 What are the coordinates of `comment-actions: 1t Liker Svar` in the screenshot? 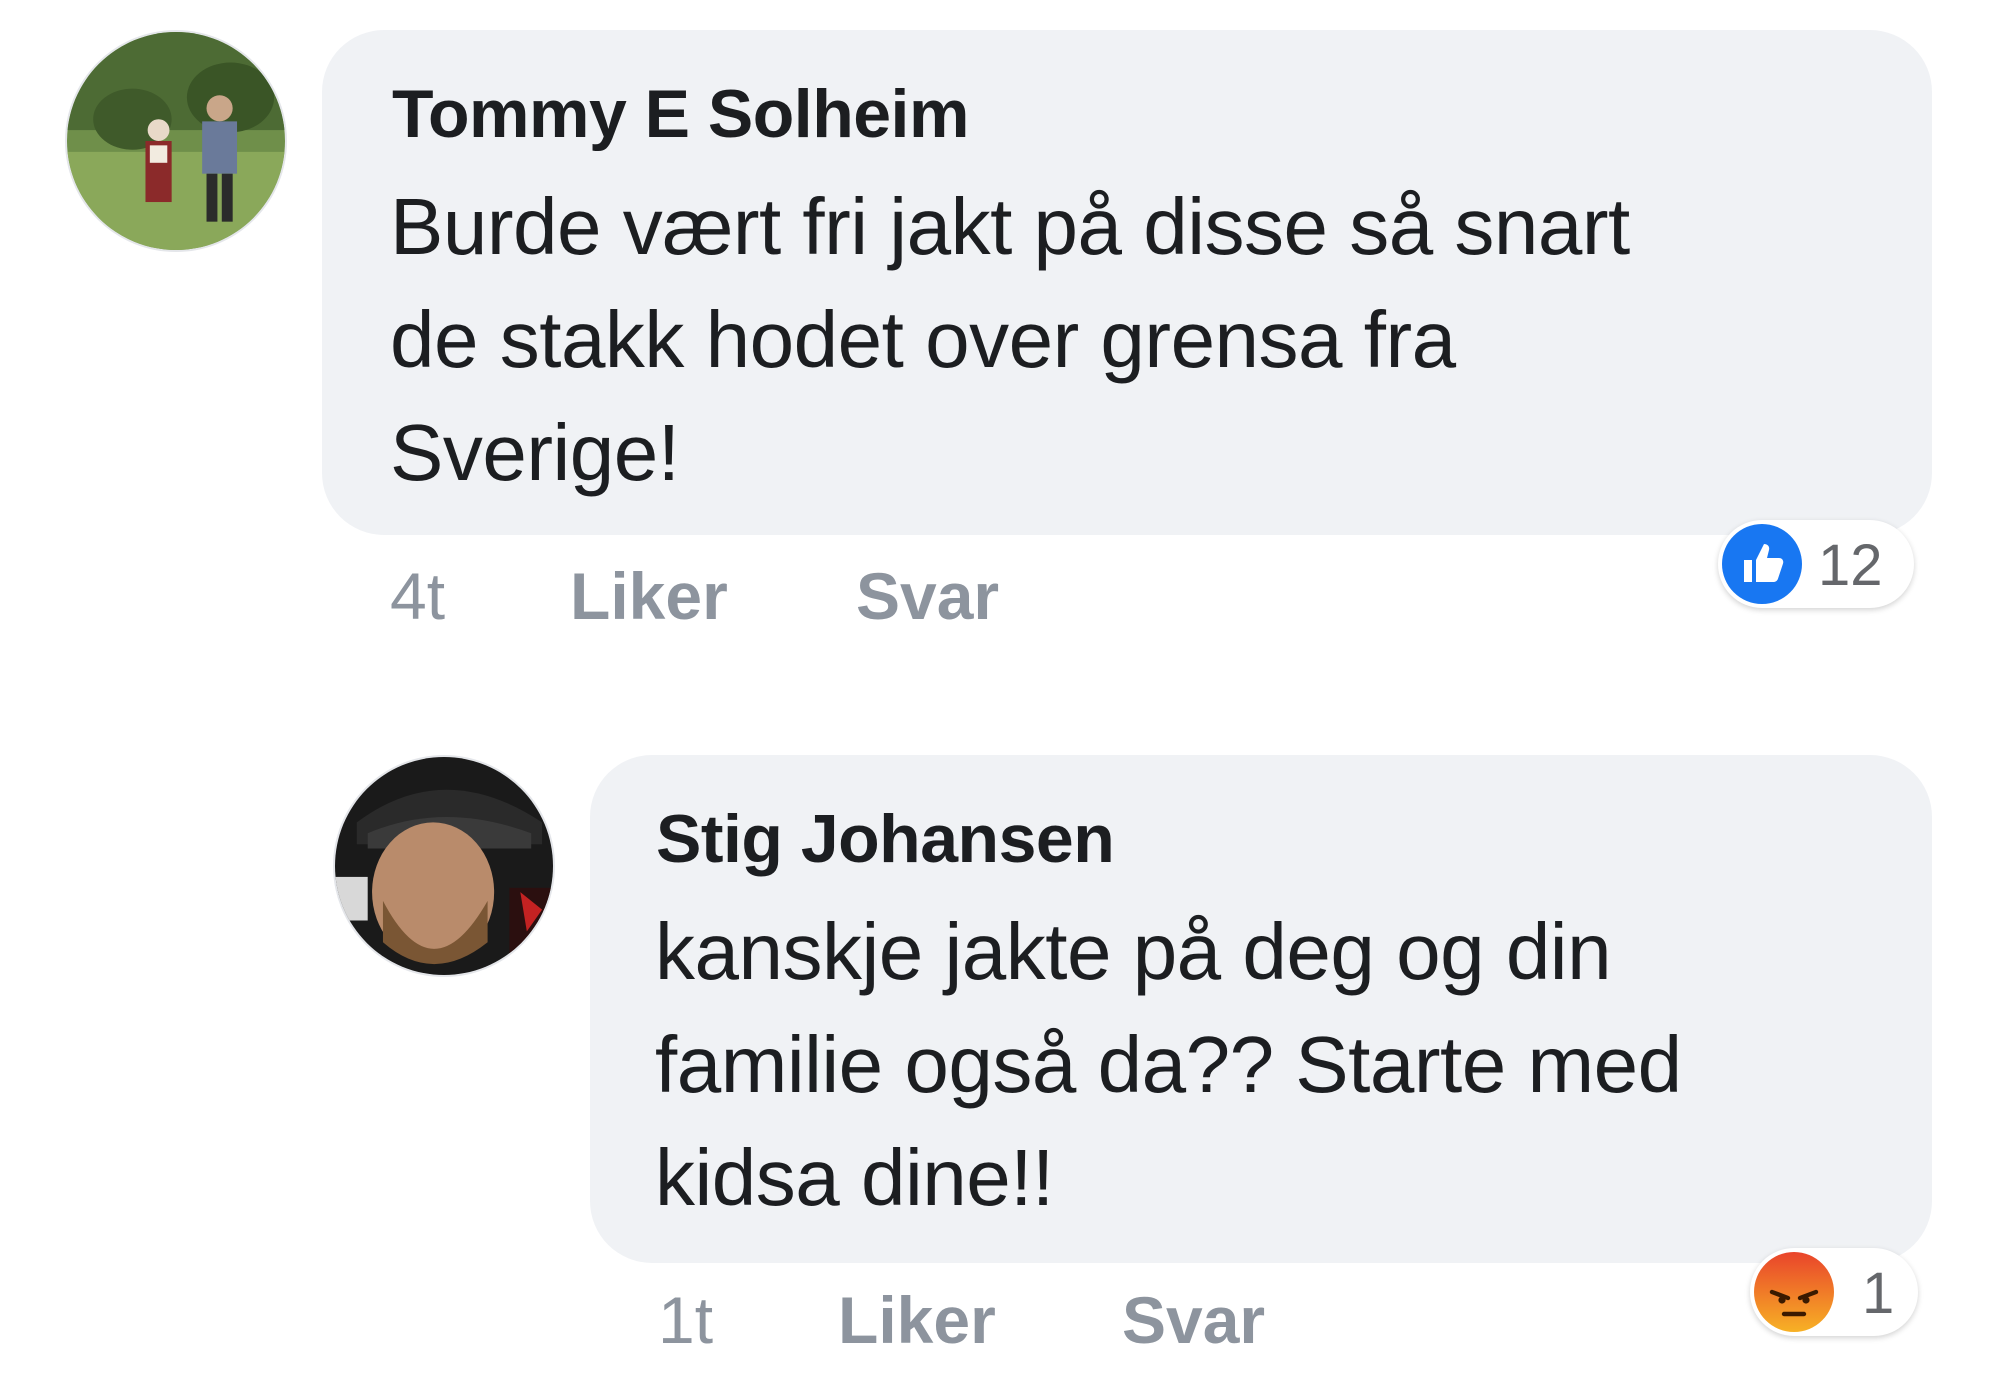 It's located at (700, 1322).